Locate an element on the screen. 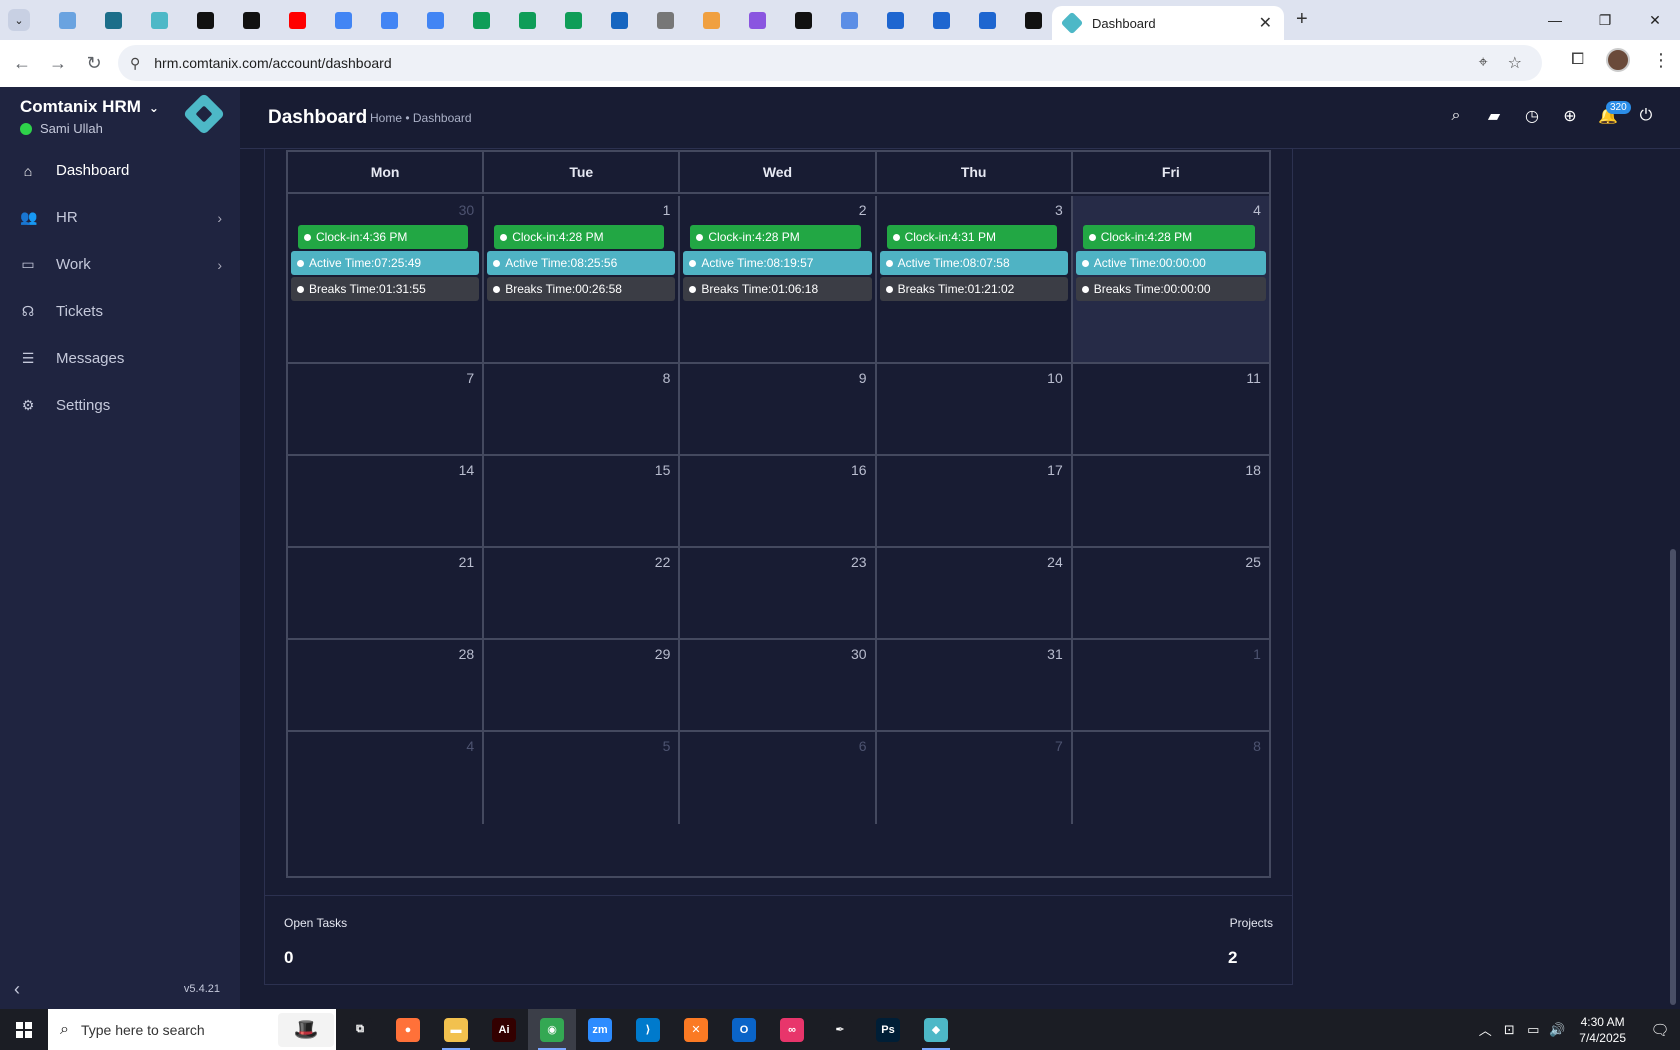 The height and width of the screenshot is (1050, 1680). sidebar-item-work: ▭ Work › is located at coordinates (120, 264).